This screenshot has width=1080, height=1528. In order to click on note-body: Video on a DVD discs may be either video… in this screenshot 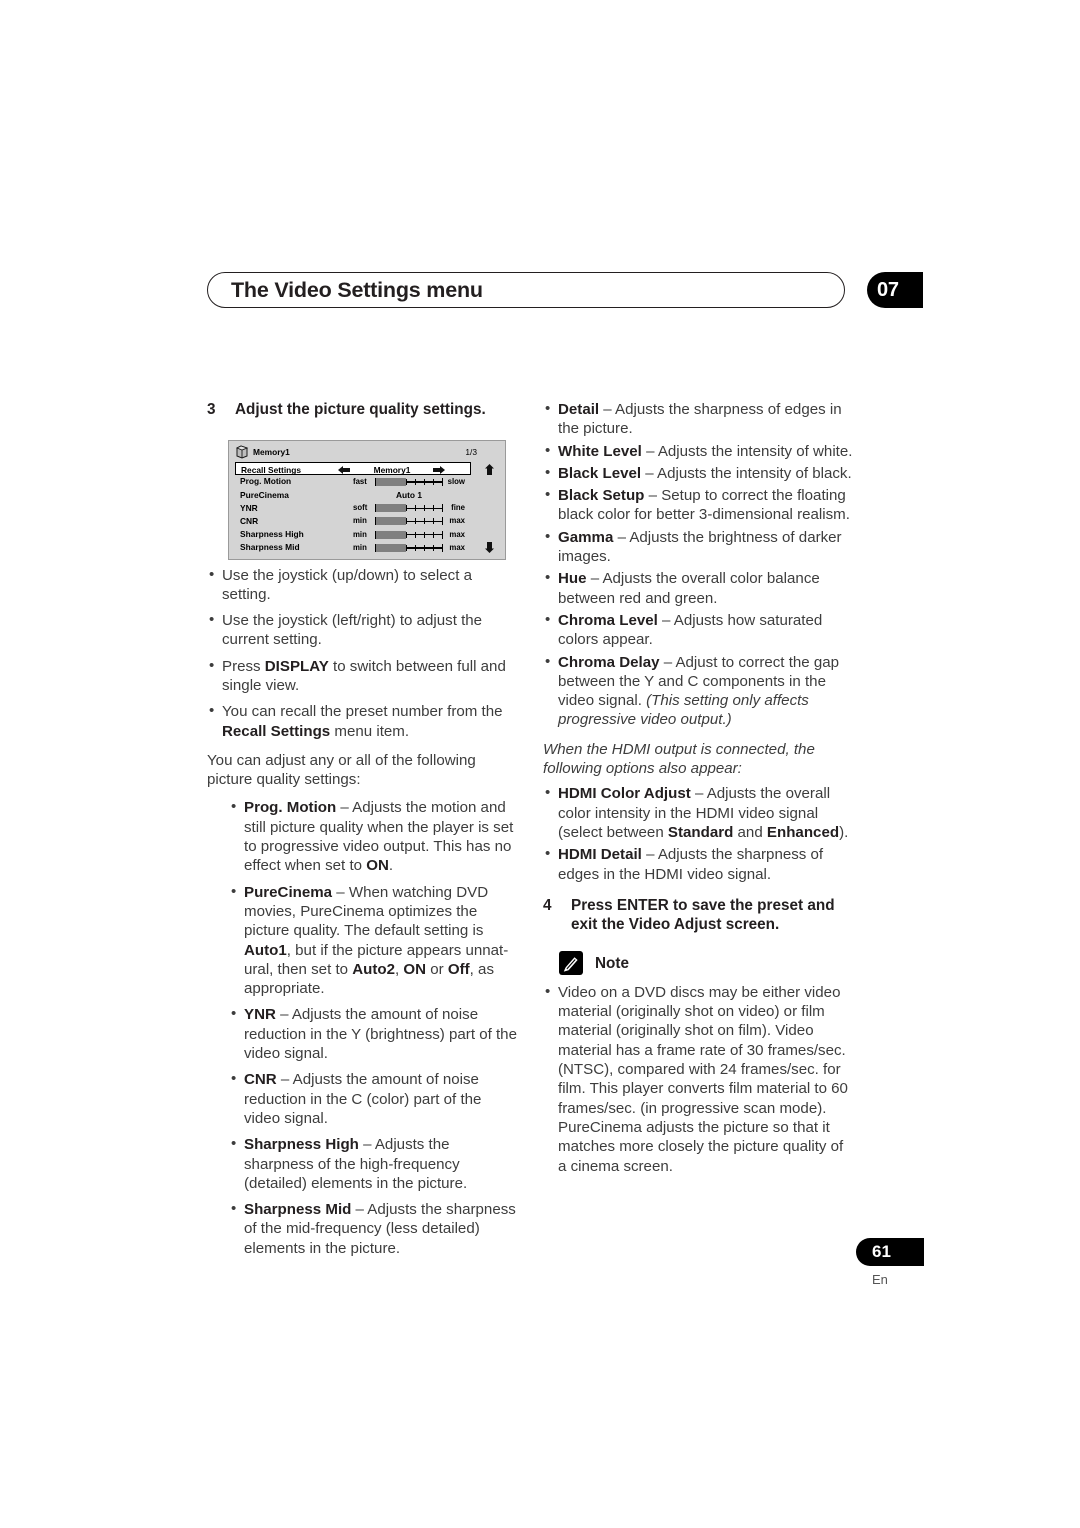, I will do `click(703, 1079)`.